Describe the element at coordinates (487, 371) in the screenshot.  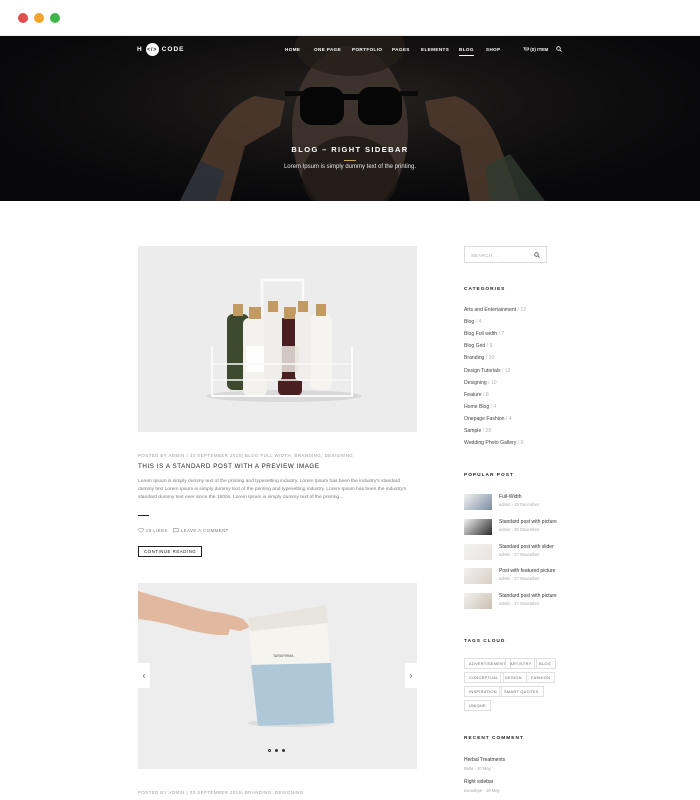
I see `category-item: Design Tutorials / 12` at that location.